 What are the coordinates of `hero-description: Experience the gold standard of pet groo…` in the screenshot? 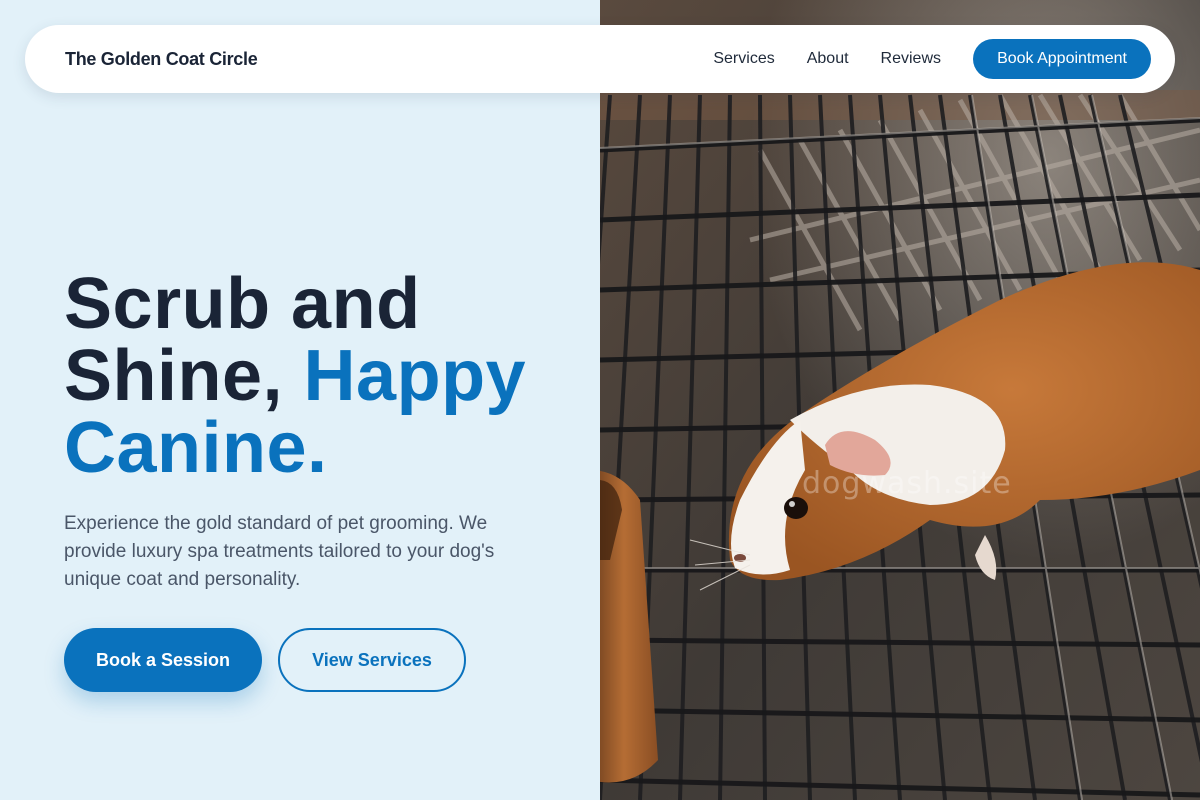 It's located at (279, 551).